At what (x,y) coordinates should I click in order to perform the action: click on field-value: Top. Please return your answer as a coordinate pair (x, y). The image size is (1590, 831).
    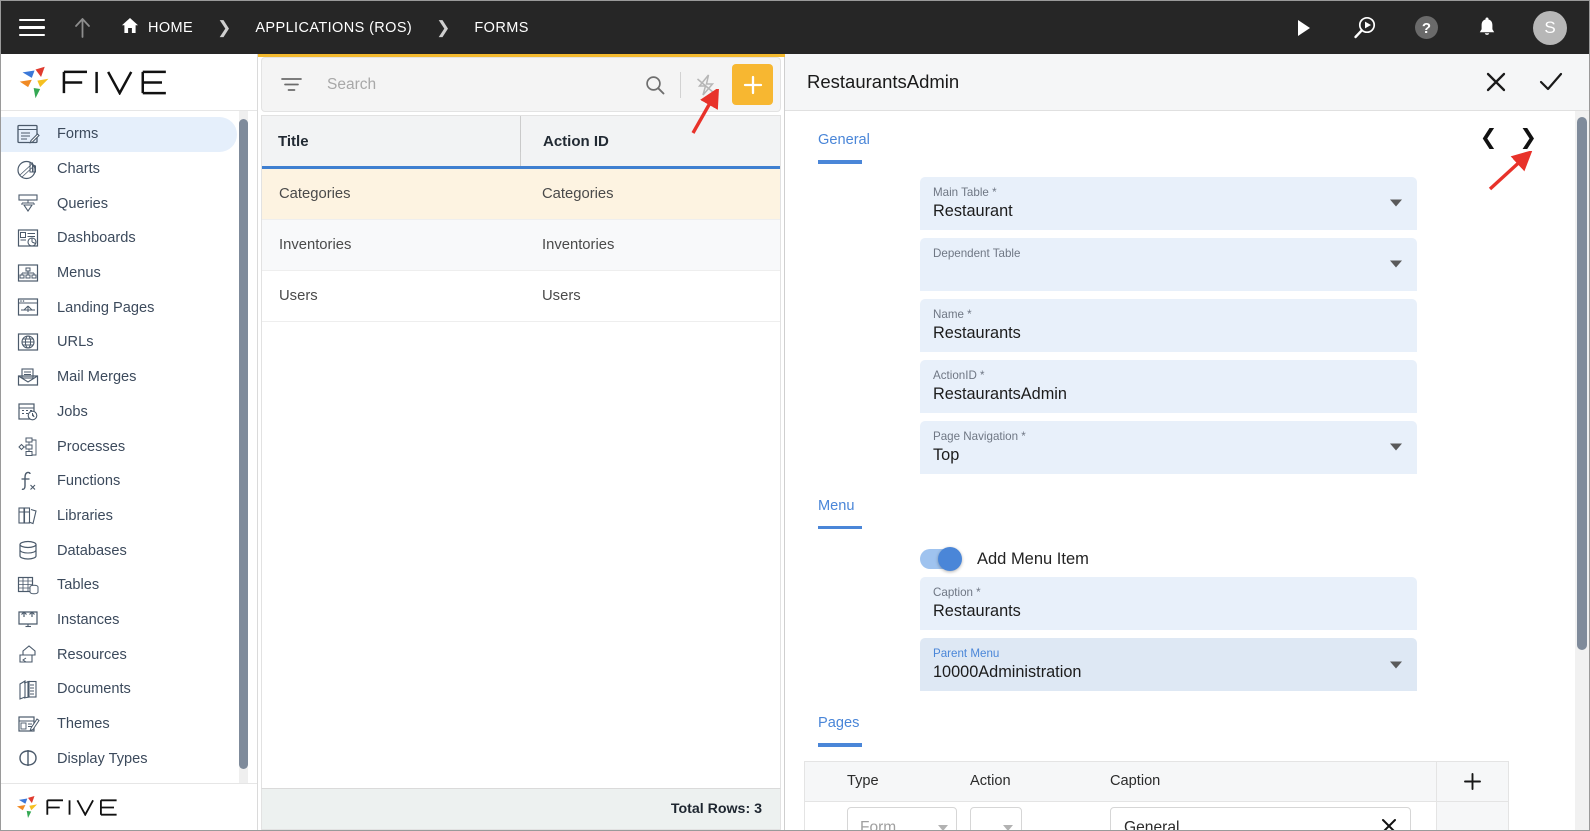
    Looking at the image, I should click on (946, 454).